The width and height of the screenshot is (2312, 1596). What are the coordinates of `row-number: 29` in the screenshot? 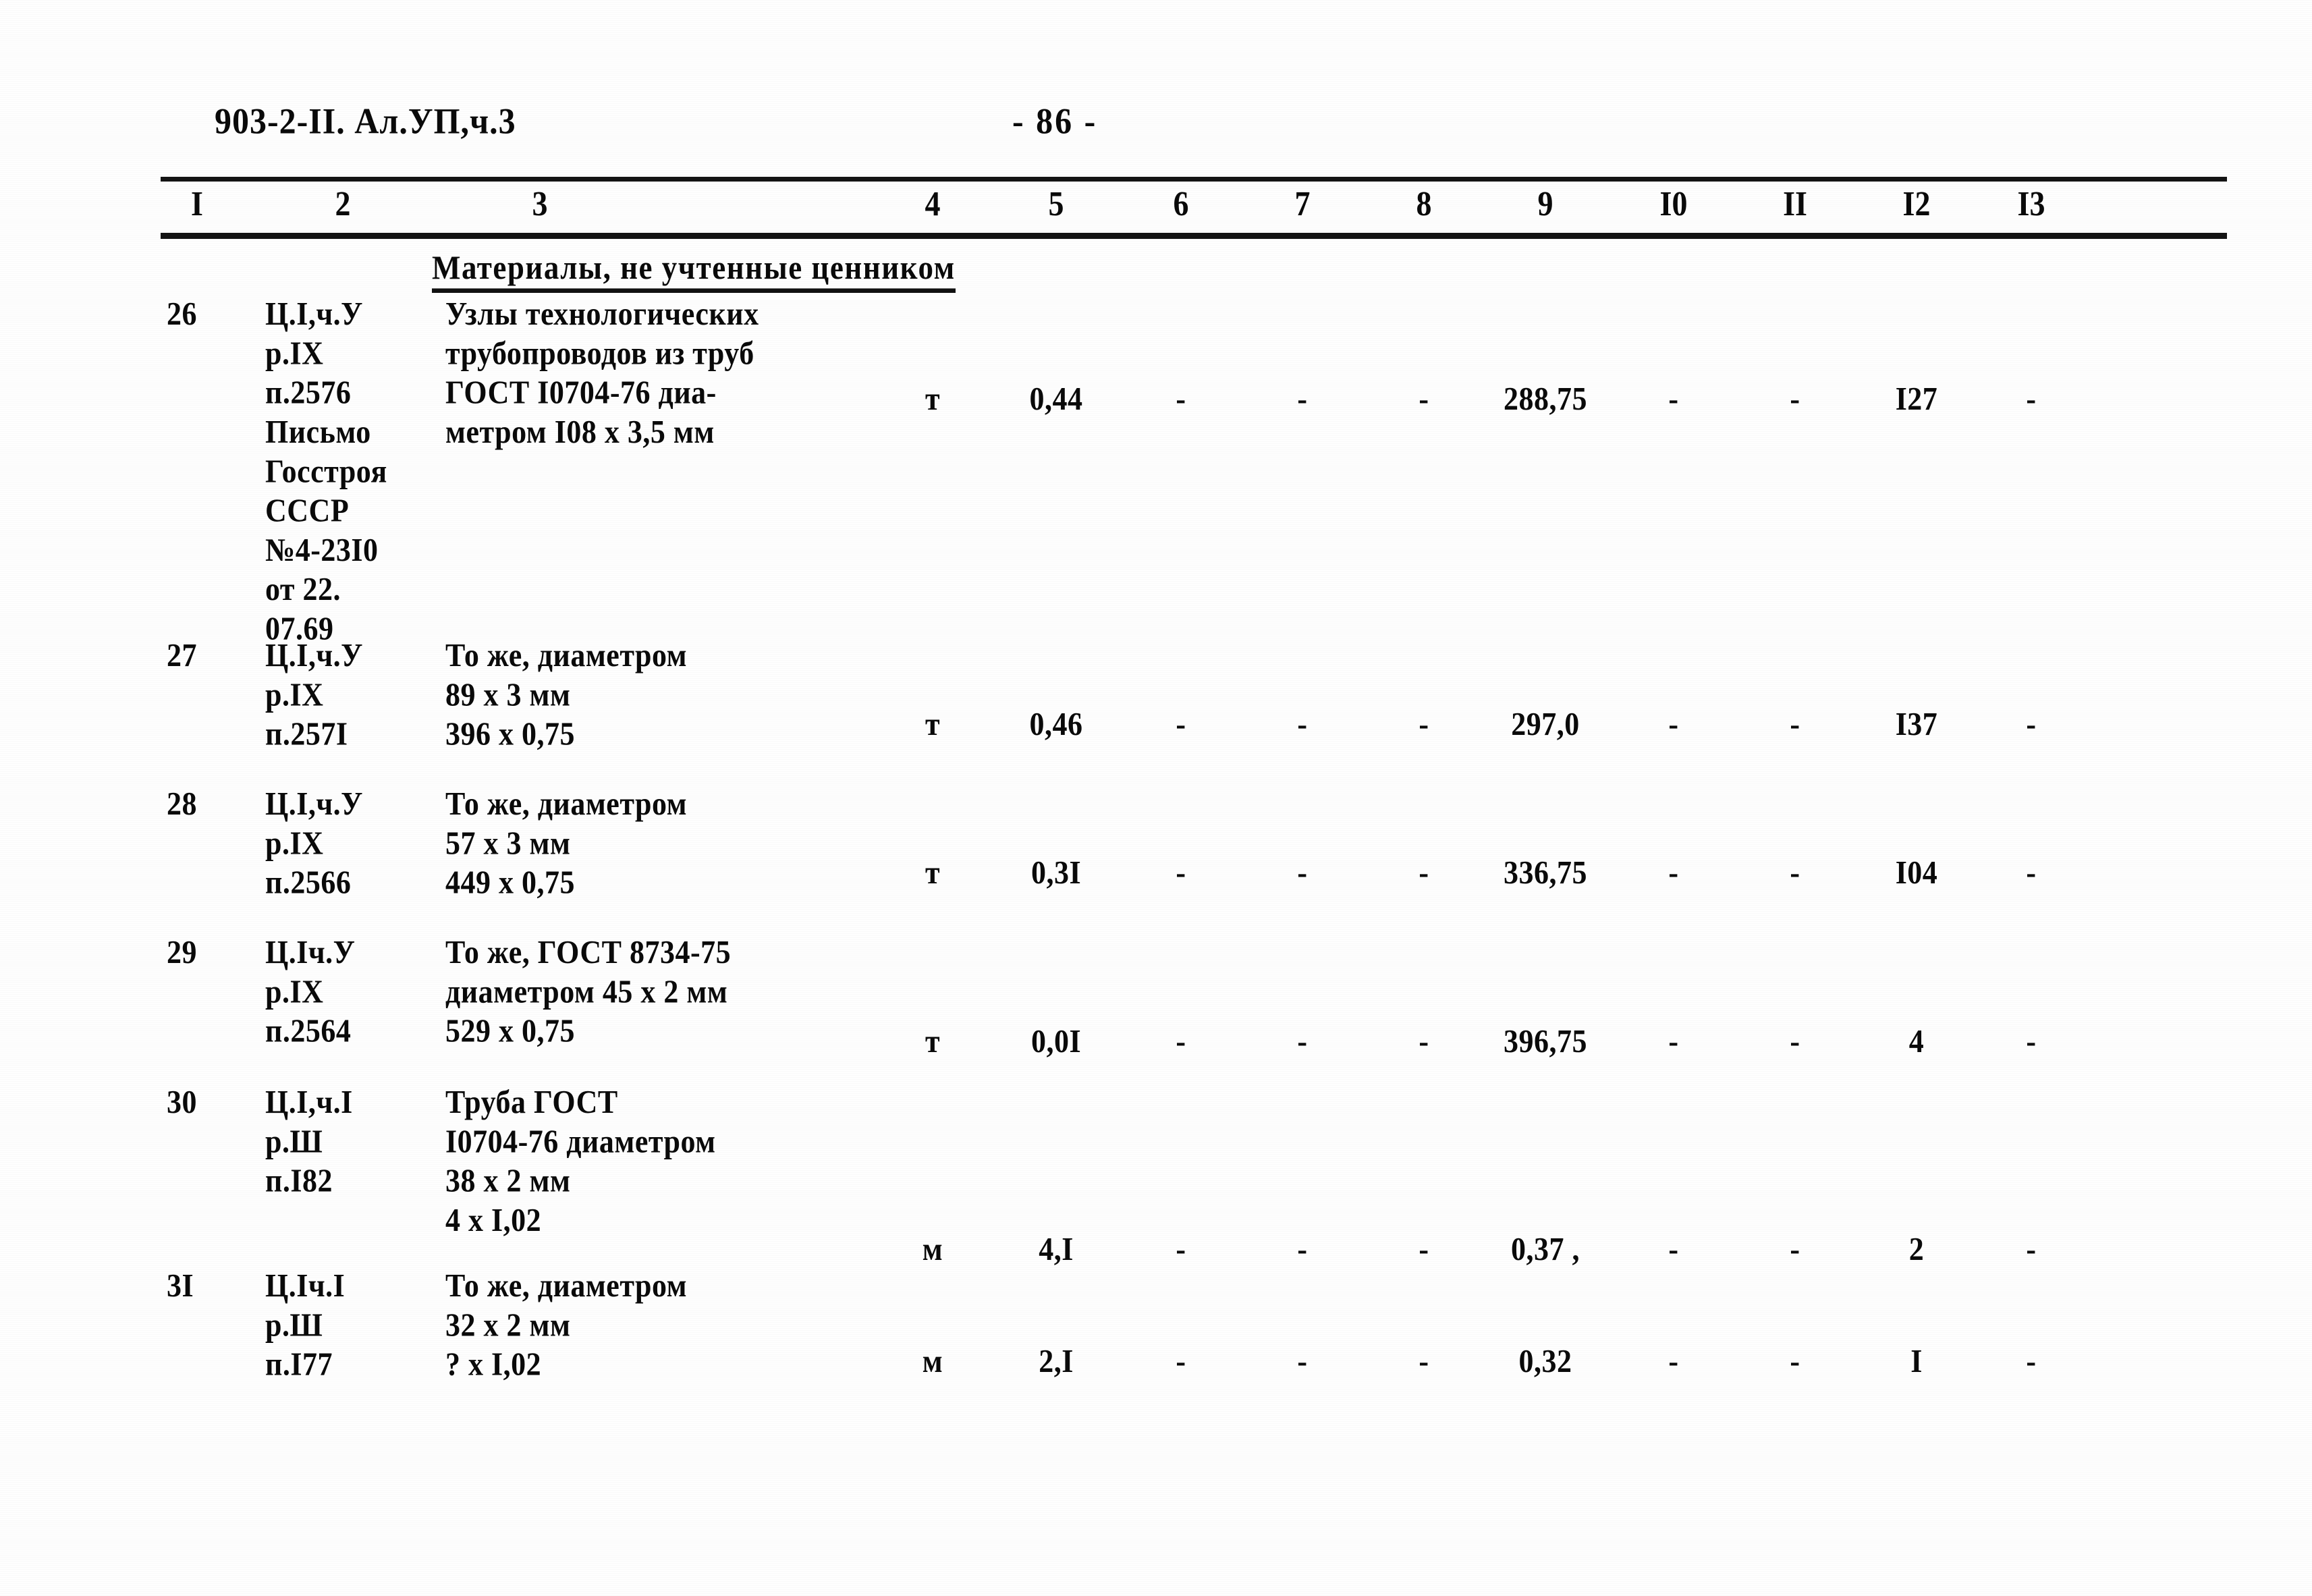 It's located at (182, 952).